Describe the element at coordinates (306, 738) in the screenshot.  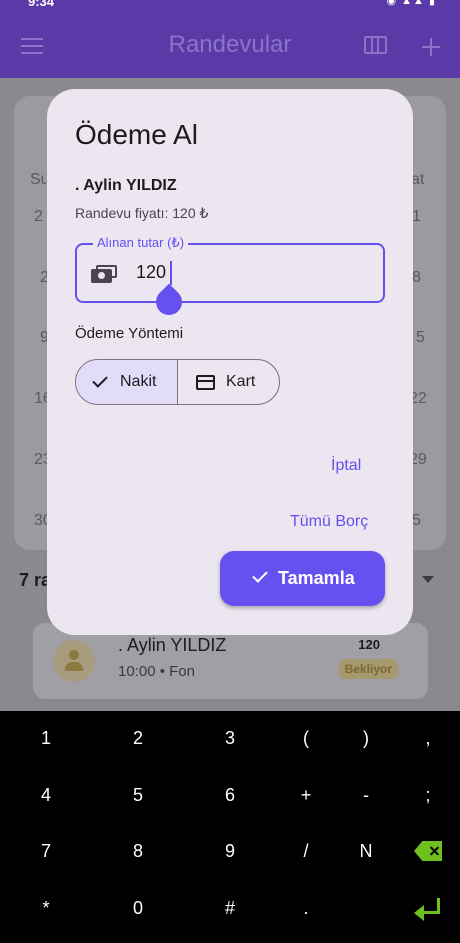
I see `key: (` at that location.